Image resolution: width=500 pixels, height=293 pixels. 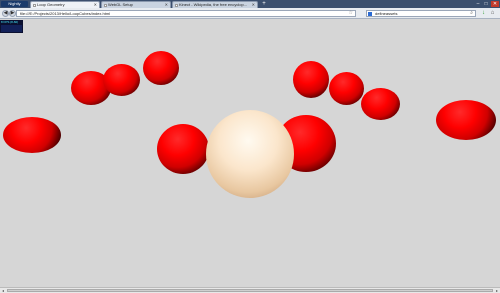 What do you see at coordinates (264, 4) in the screenshot?
I see `new-tab-button: +` at bounding box center [264, 4].